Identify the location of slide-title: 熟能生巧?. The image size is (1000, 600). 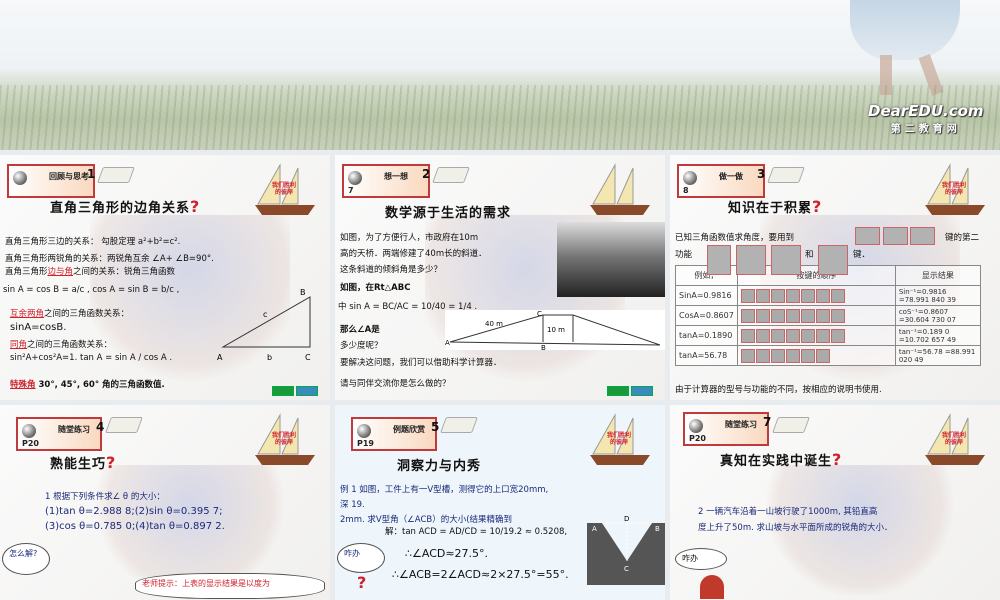
(83, 462).